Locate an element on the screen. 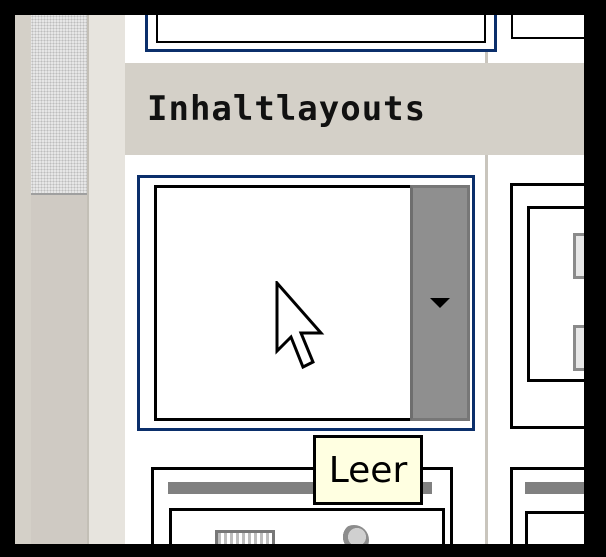 This screenshot has width=606, height=557. layout-thumbnail-previous is located at coordinates (321, 33).